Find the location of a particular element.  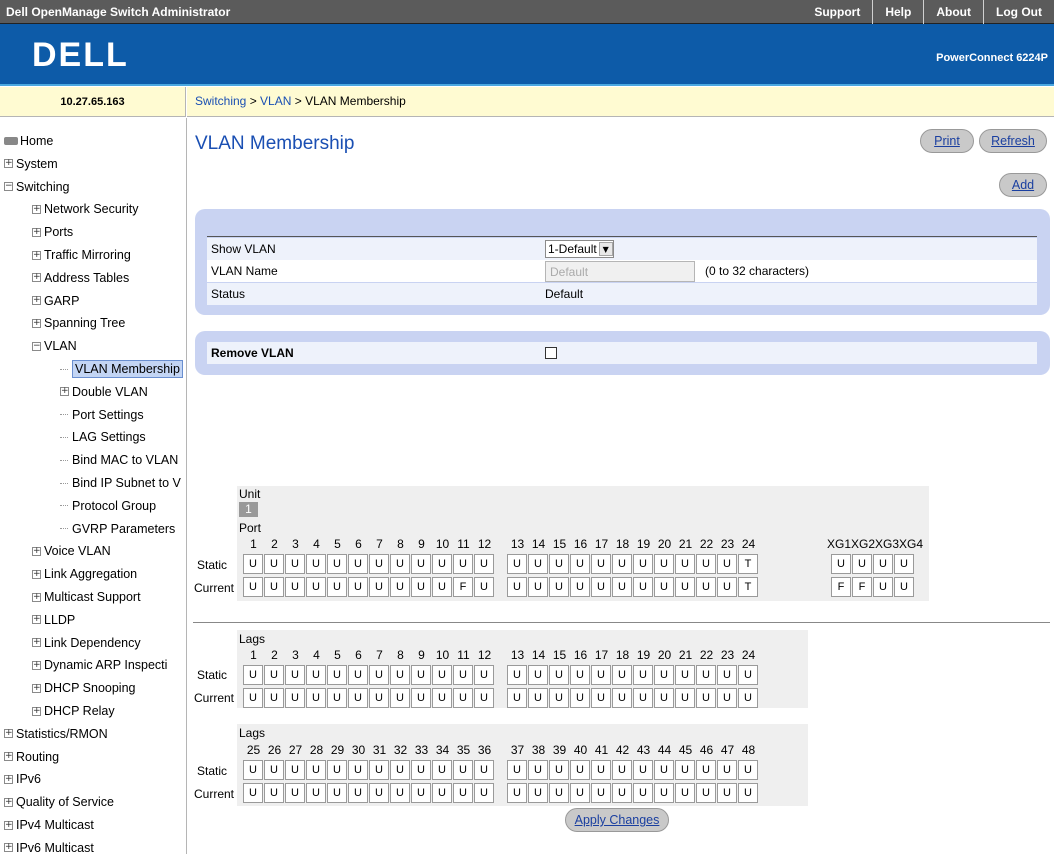

print-button: Print is located at coordinates (947, 141).